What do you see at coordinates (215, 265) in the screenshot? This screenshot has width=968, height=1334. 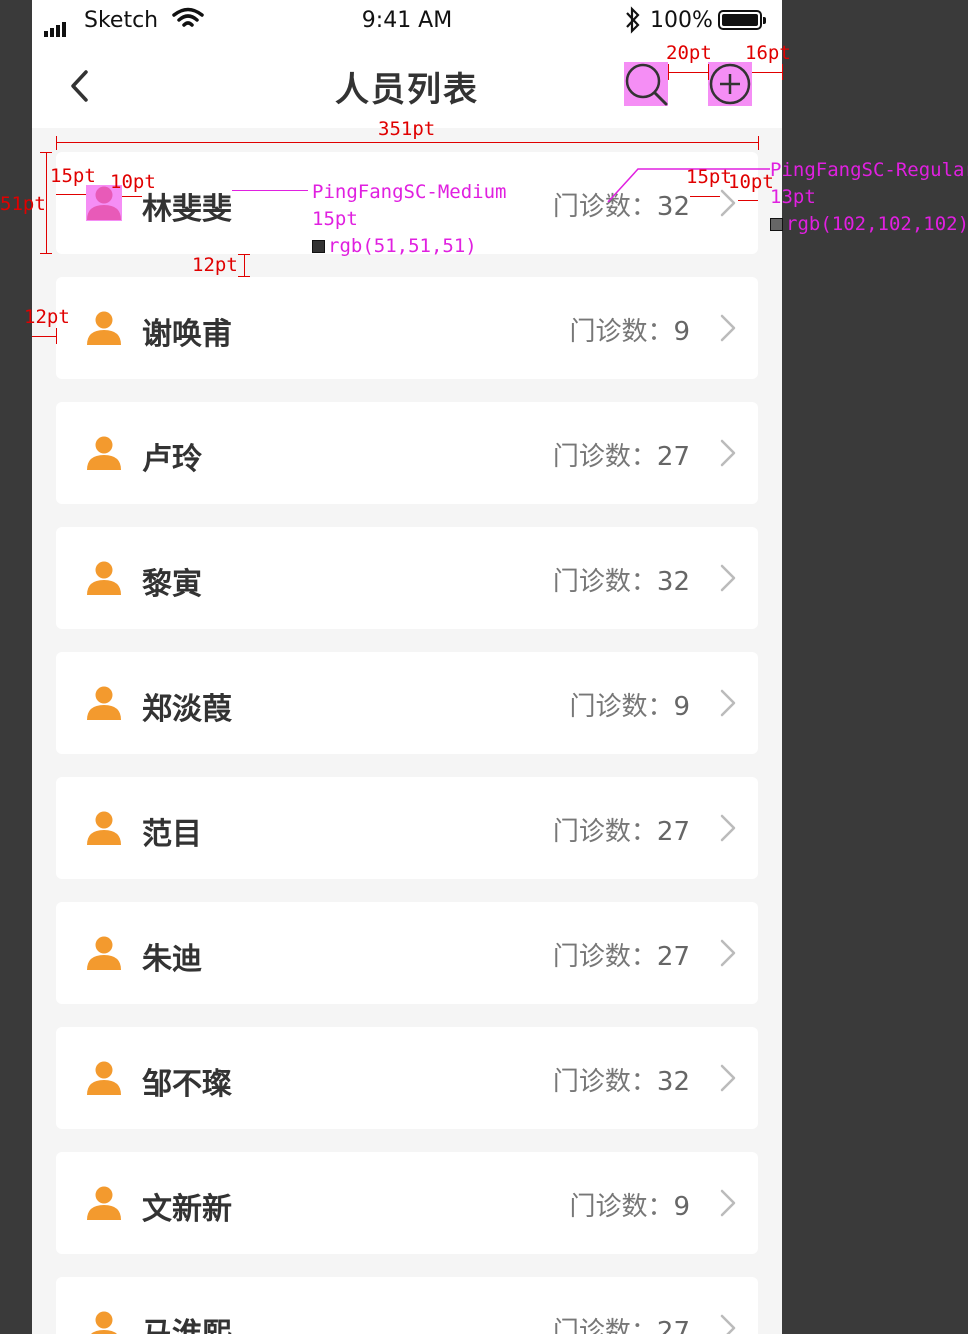 I see `annotation-12pt-vertical: 12pt` at bounding box center [215, 265].